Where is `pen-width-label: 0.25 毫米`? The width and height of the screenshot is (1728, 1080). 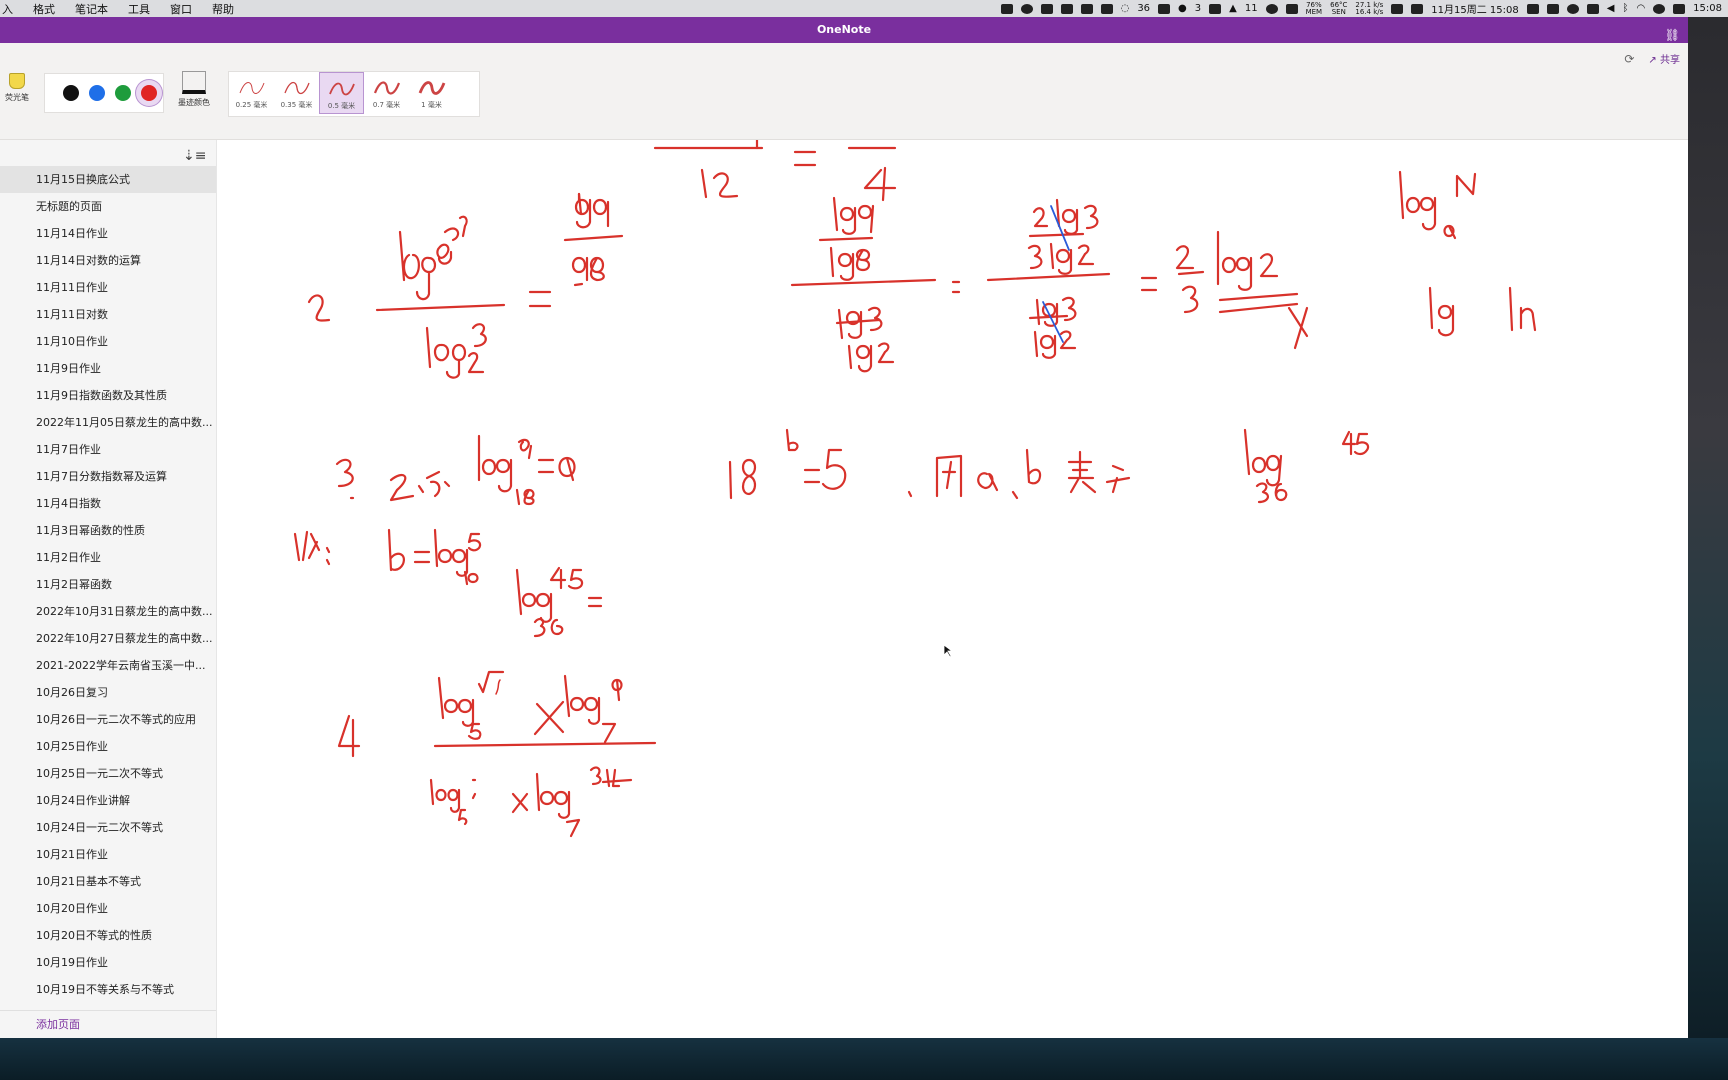 pen-width-label: 0.25 毫米 is located at coordinates (251, 105).